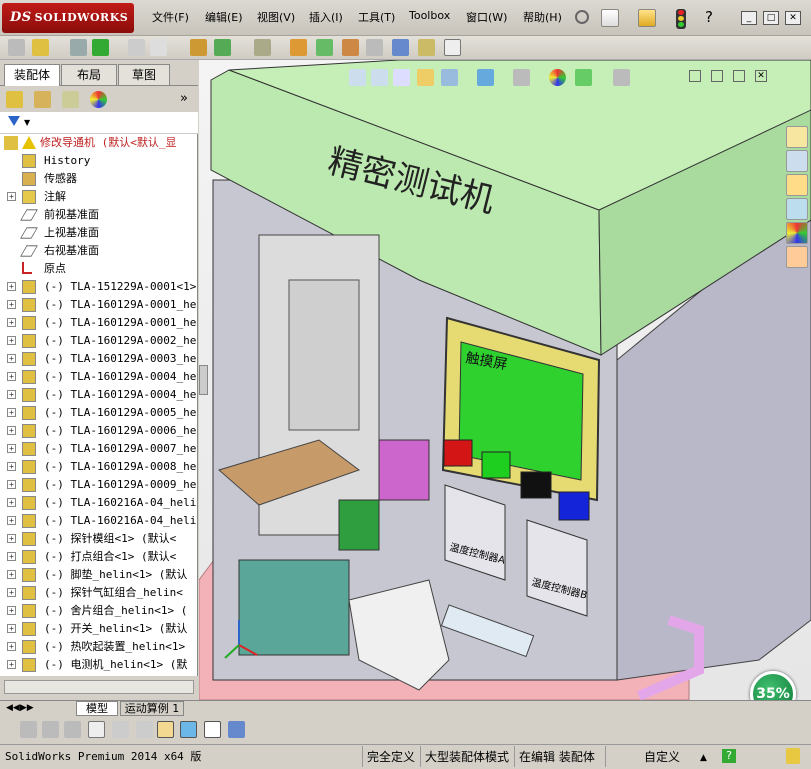 The image size is (811, 769). What do you see at coordinates (236, 729) in the screenshot?
I see `save-icon` at bounding box center [236, 729].